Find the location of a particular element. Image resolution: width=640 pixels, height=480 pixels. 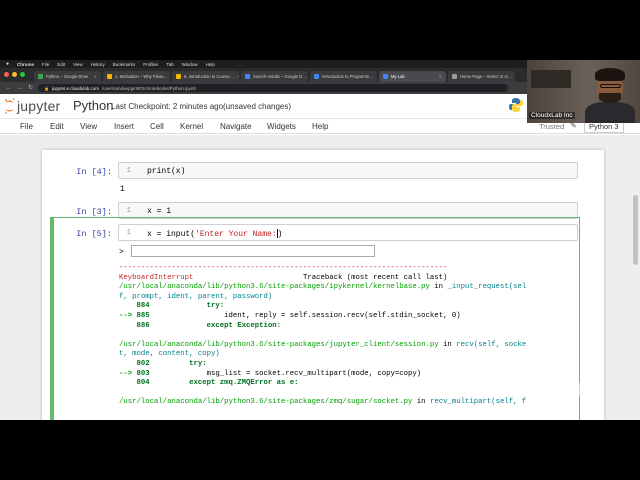

frame-func: recv(self, socke is located at coordinates (491, 344).